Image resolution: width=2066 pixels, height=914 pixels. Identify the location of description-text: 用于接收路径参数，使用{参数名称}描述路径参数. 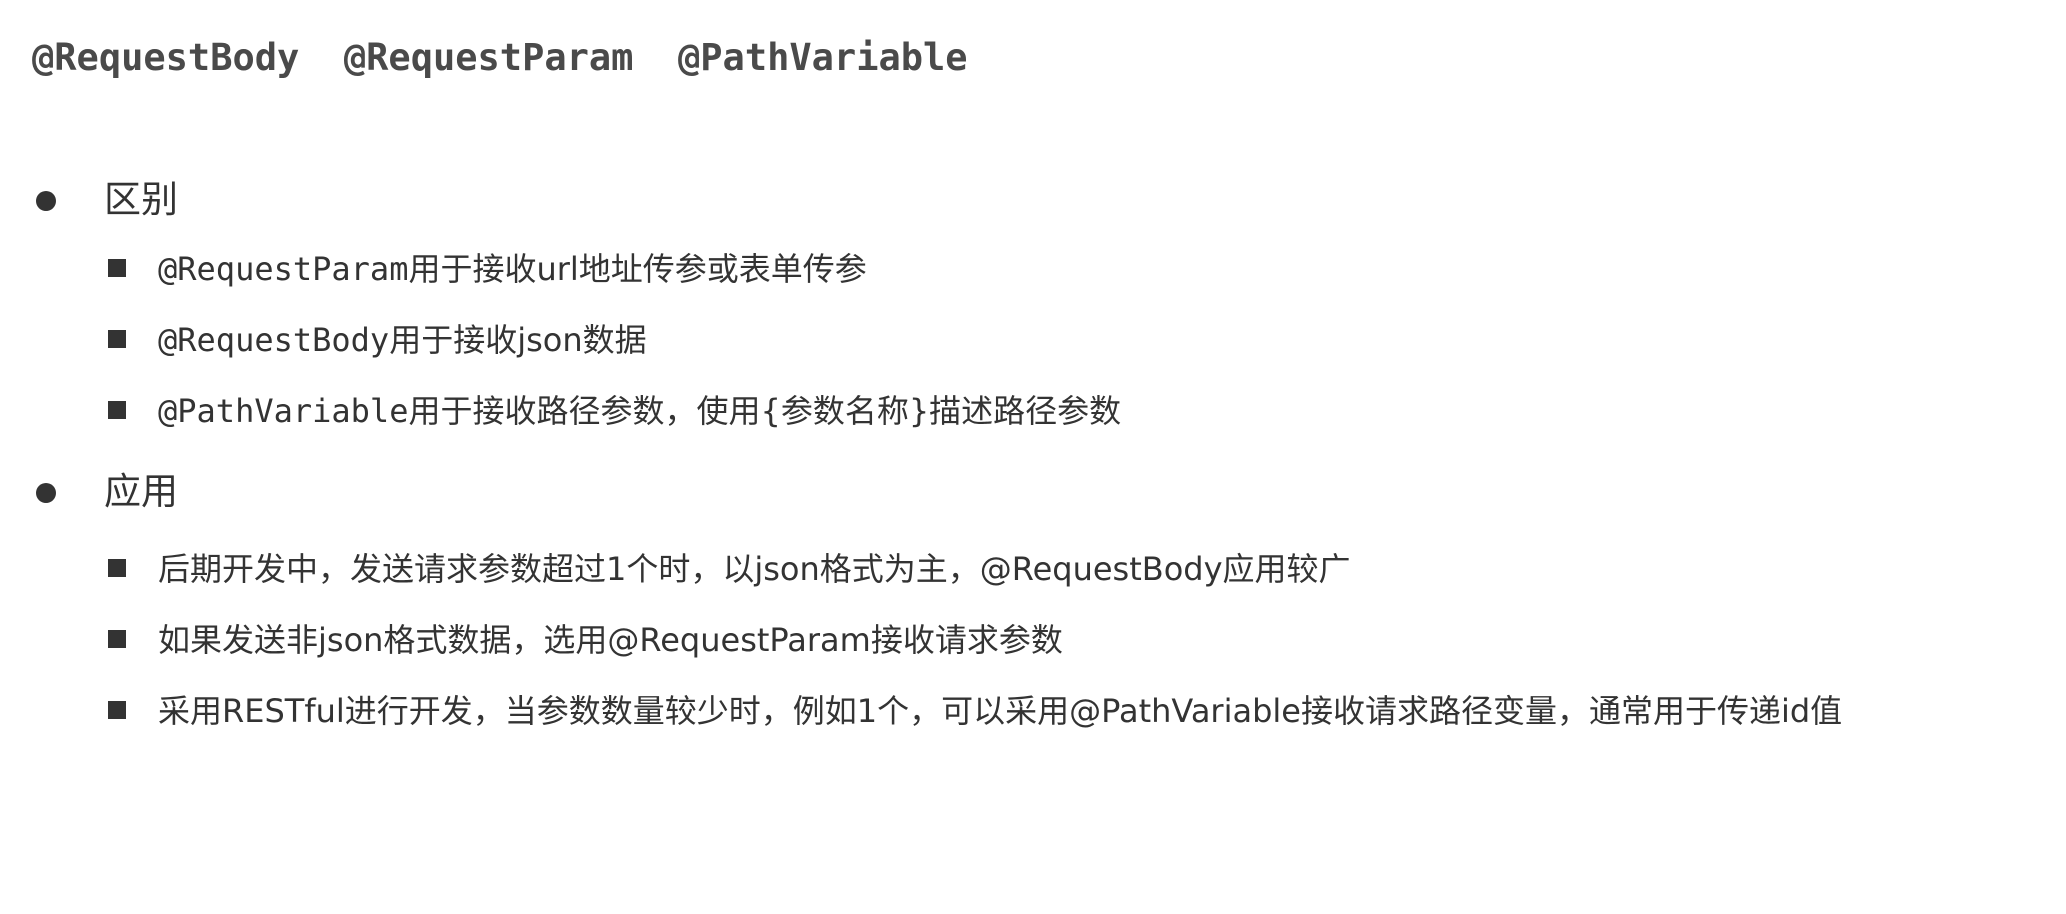
(765, 411).